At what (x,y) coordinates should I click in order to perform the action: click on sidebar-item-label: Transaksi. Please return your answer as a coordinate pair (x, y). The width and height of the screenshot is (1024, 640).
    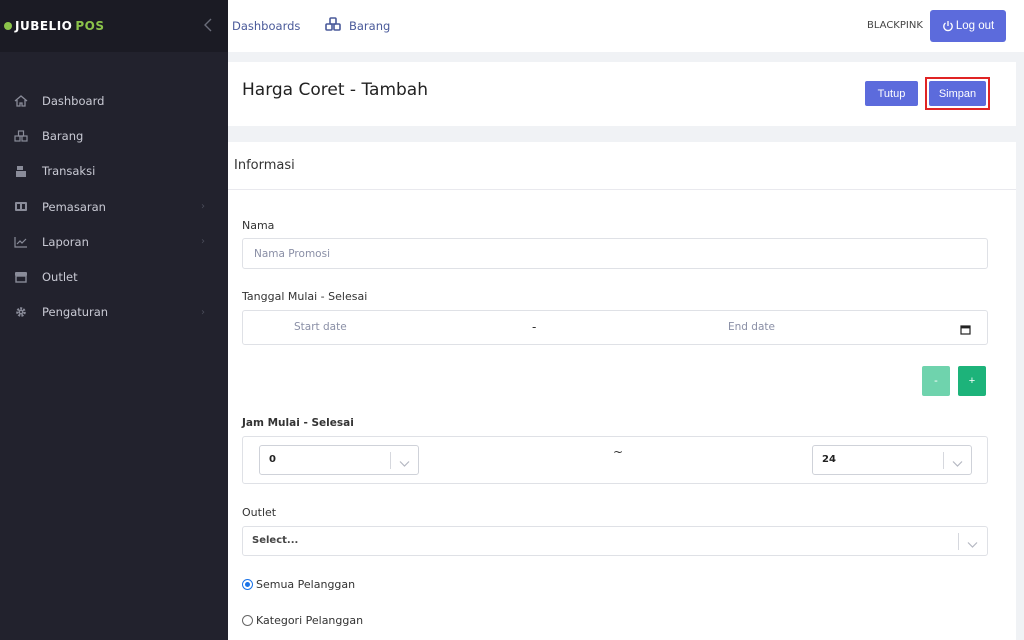
    Looking at the image, I should click on (69, 171).